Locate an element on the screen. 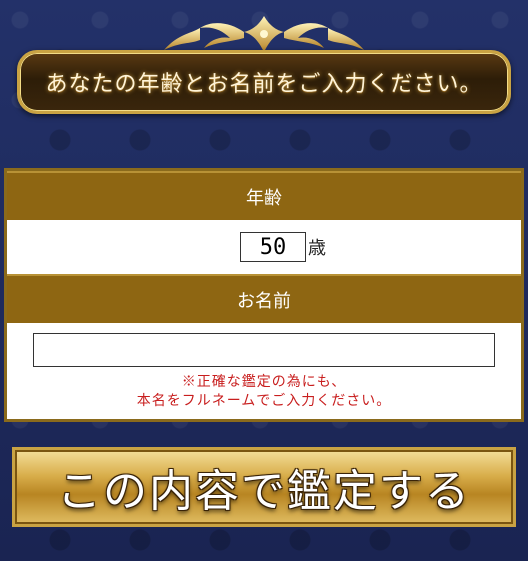  name-note: ※正確な鑑定の為にも、 本名をフルネームでご入力ください。 is located at coordinates (264, 392).